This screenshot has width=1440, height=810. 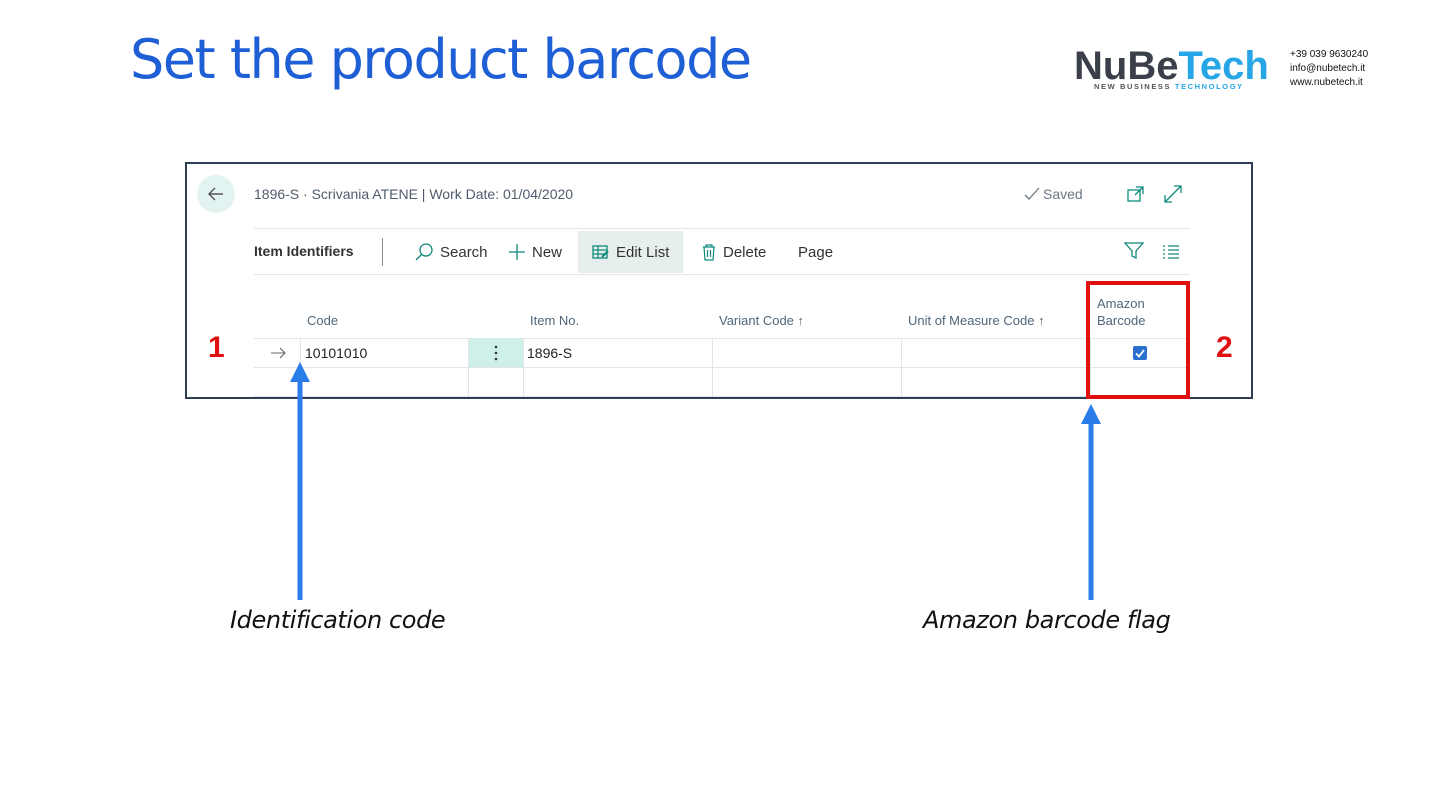 I want to click on toolbar-divider, so click(x=722, y=274).